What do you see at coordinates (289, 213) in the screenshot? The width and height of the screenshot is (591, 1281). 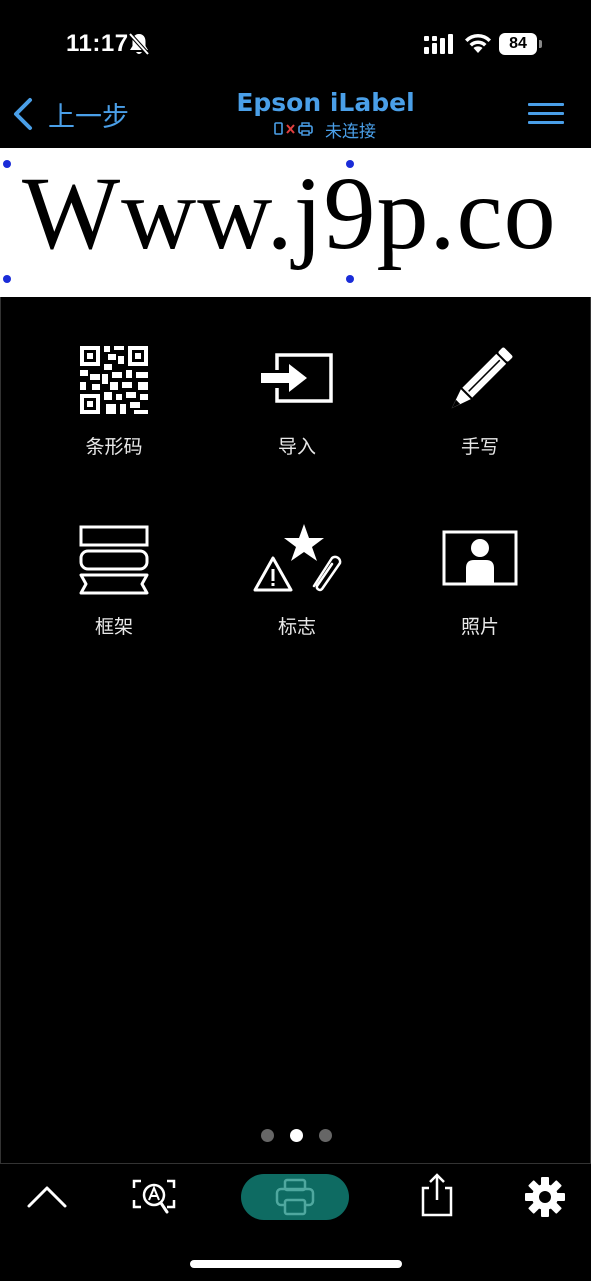 I see `label-text: Www.j9p.co` at bounding box center [289, 213].